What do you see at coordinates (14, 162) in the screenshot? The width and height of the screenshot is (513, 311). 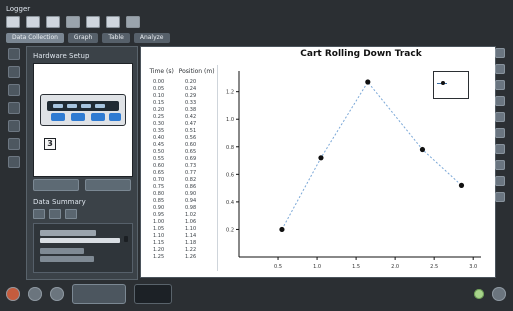 I see `trash-icon` at bounding box center [14, 162].